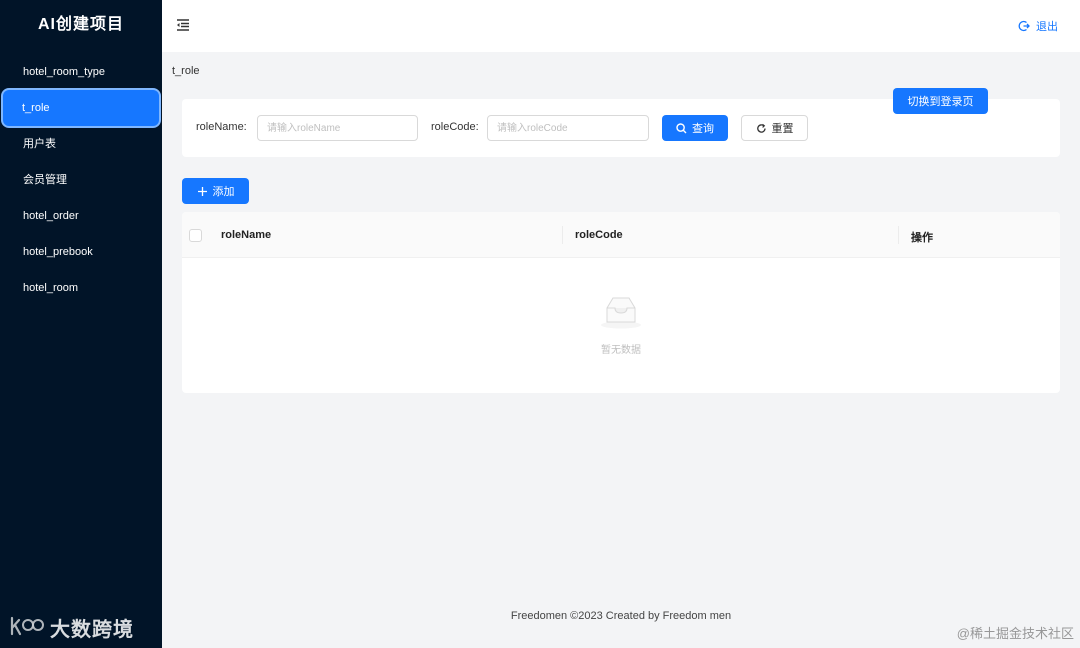  Describe the element at coordinates (703, 129) in the screenshot. I see `query-button-label: 查询` at that location.